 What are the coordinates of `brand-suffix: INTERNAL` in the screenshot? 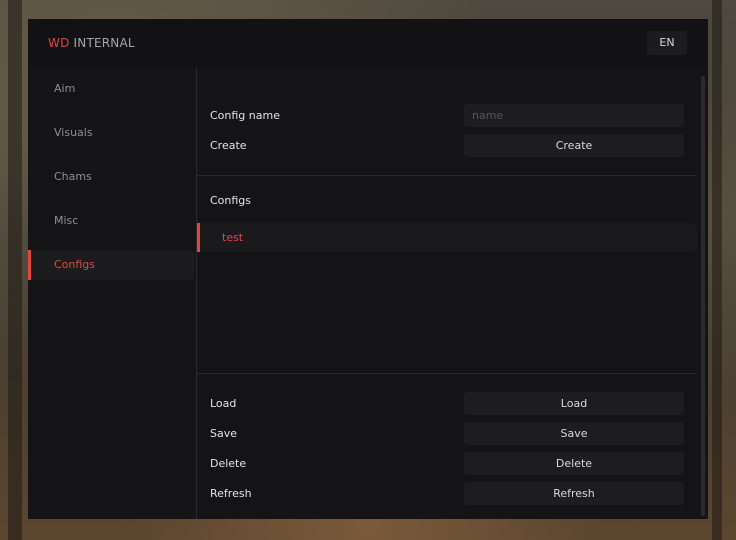 It's located at (104, 43).